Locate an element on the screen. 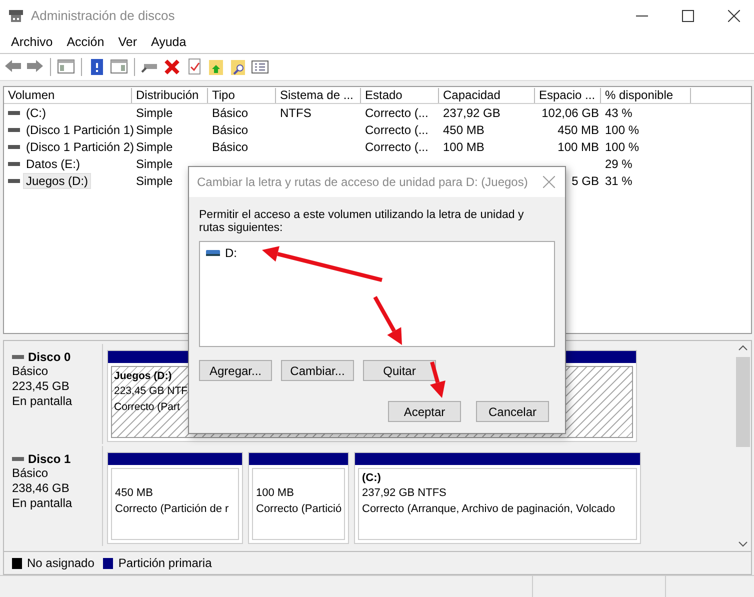 The image size is (754, 597). path-item: D: is located at coordinates (231, 253).